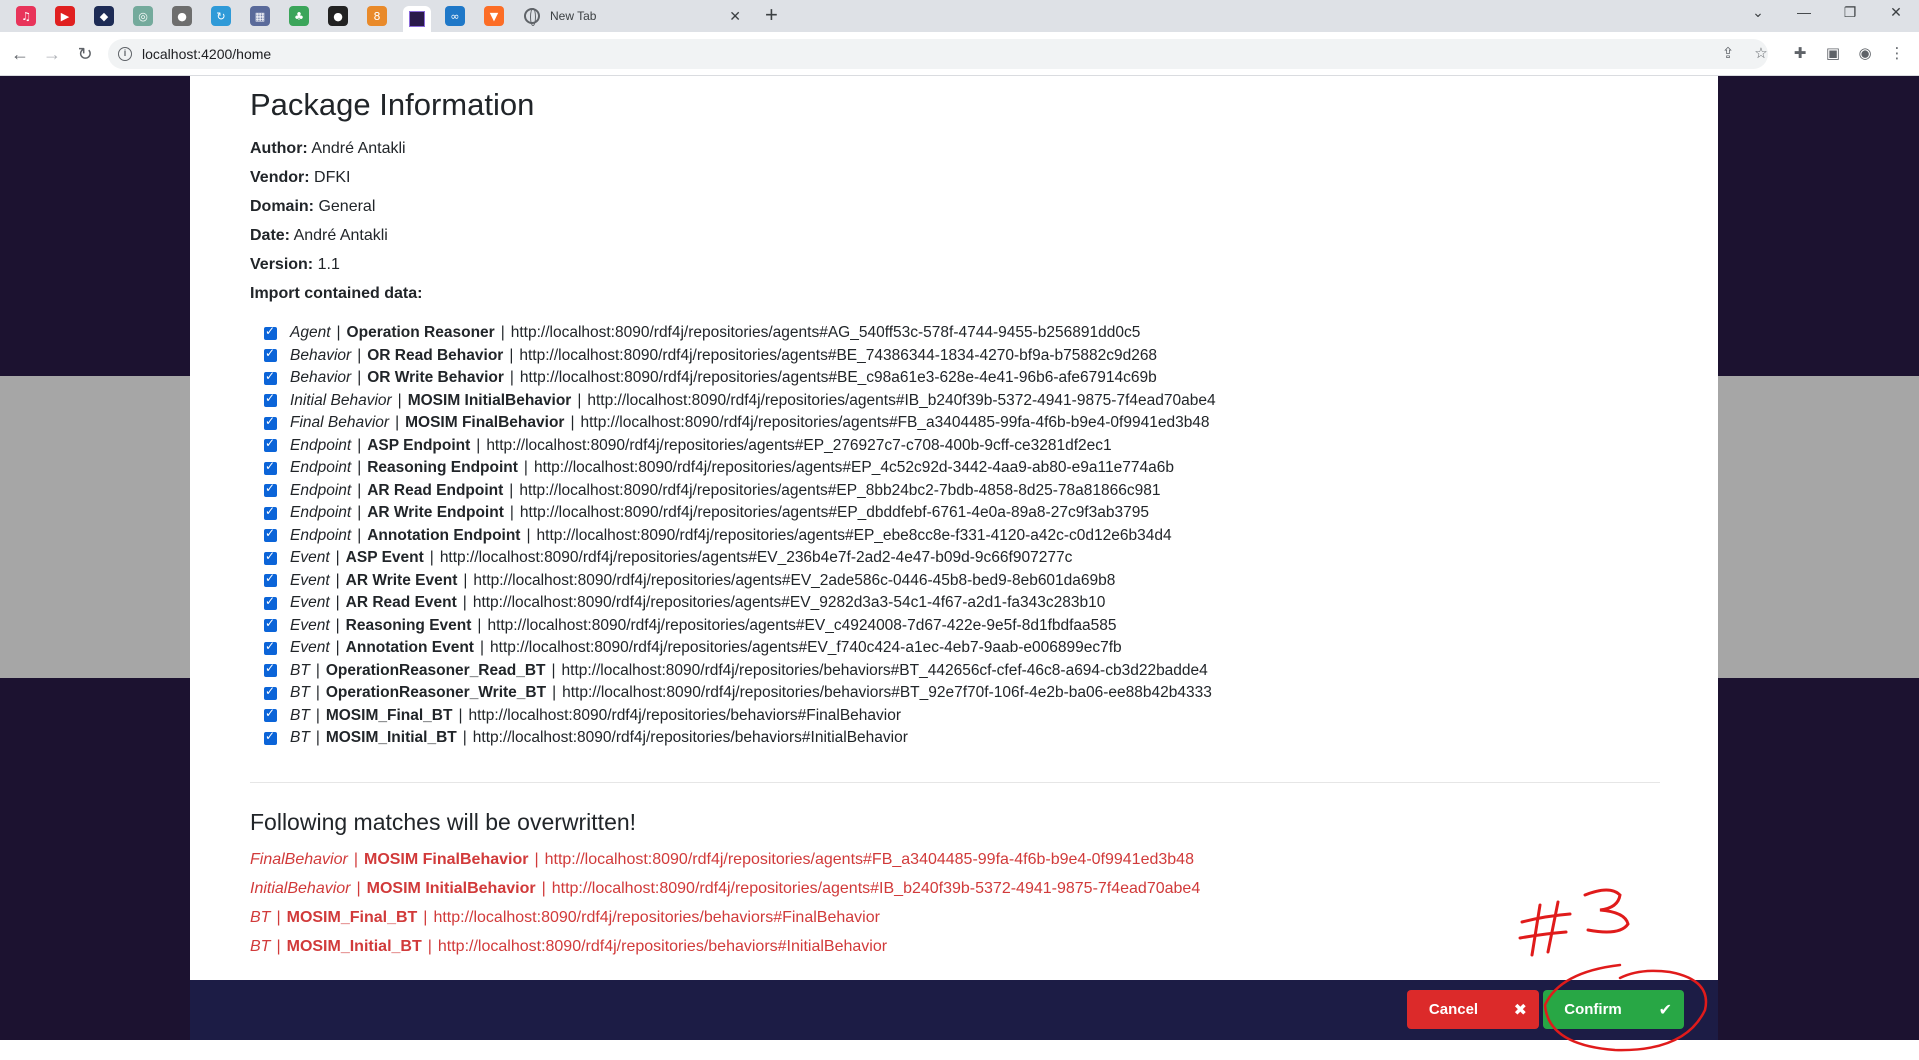 This screenshot has width=1919, height=1060. What do you see at coordinates (1896, 12) in the screenshot?
I see `close-window-icon: ✕` at bounding box center [1896, 12].